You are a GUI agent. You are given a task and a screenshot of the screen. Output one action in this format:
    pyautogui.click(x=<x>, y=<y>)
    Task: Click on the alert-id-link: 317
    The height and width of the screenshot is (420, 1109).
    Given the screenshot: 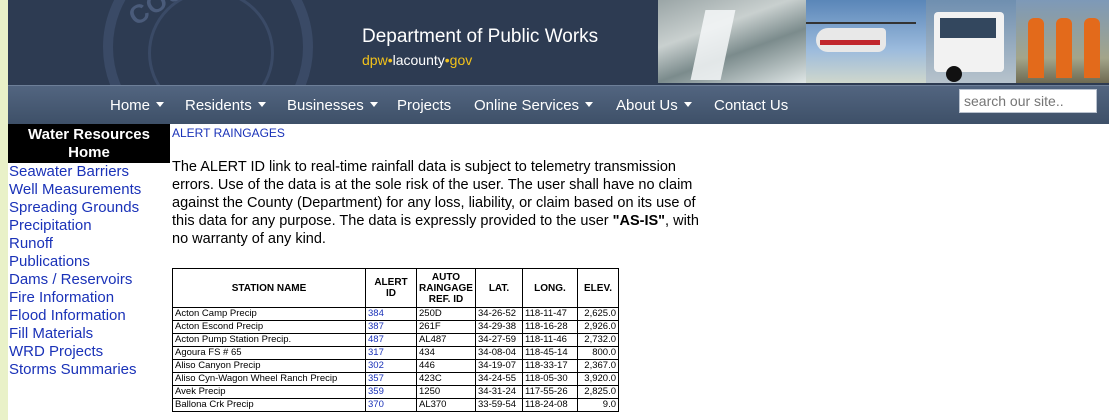 What is the action you would take?
    pyautogui.click(x=376, y=352)
    